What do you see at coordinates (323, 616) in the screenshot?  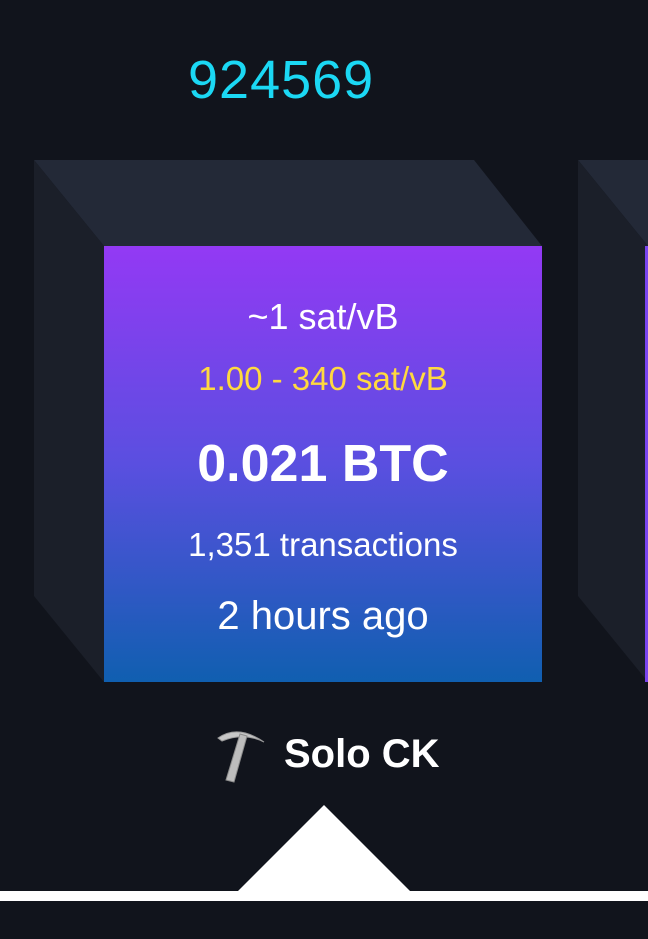 I see `block-time-ago: 2 hours ago` at bounding box center [323, 616].